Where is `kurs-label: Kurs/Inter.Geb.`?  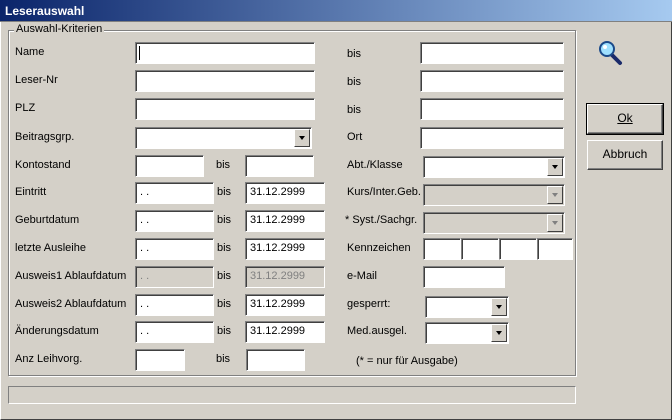
kurs-label: Kurs/Inter.Geb. is located at coordinates (384, 192).